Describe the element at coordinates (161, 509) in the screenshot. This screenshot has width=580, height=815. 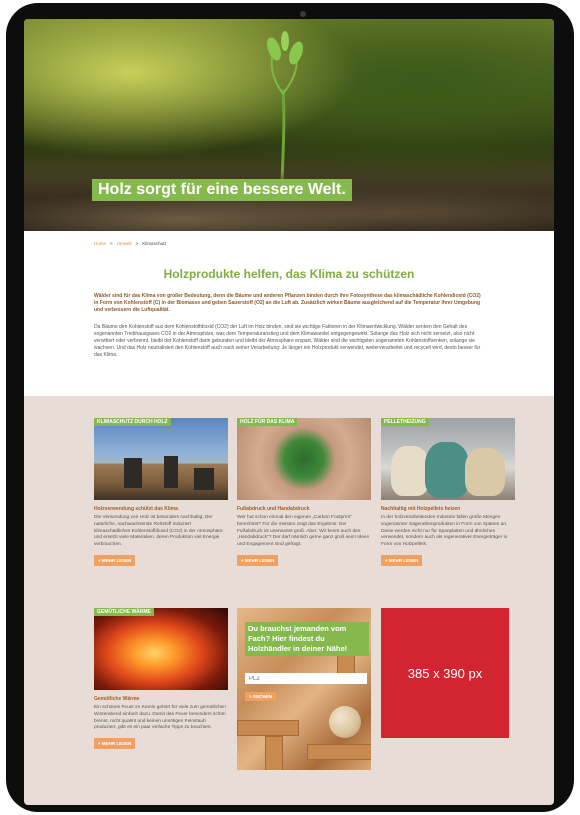
I see `card-title: Holzverwendung schützt das Klima` at that location.